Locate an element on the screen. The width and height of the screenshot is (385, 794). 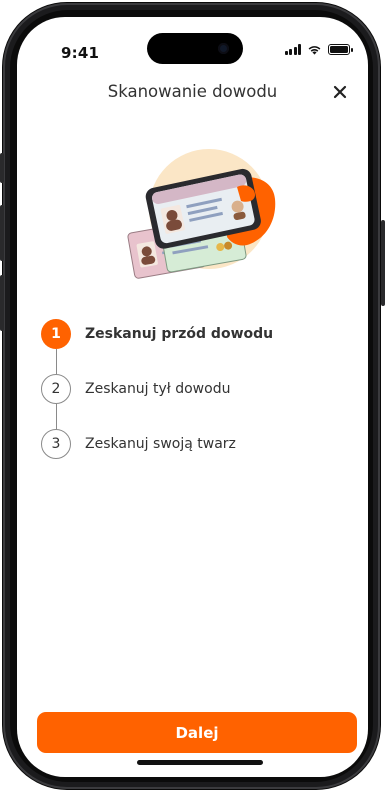
volume-up-button is located at coordinates (2, 233).